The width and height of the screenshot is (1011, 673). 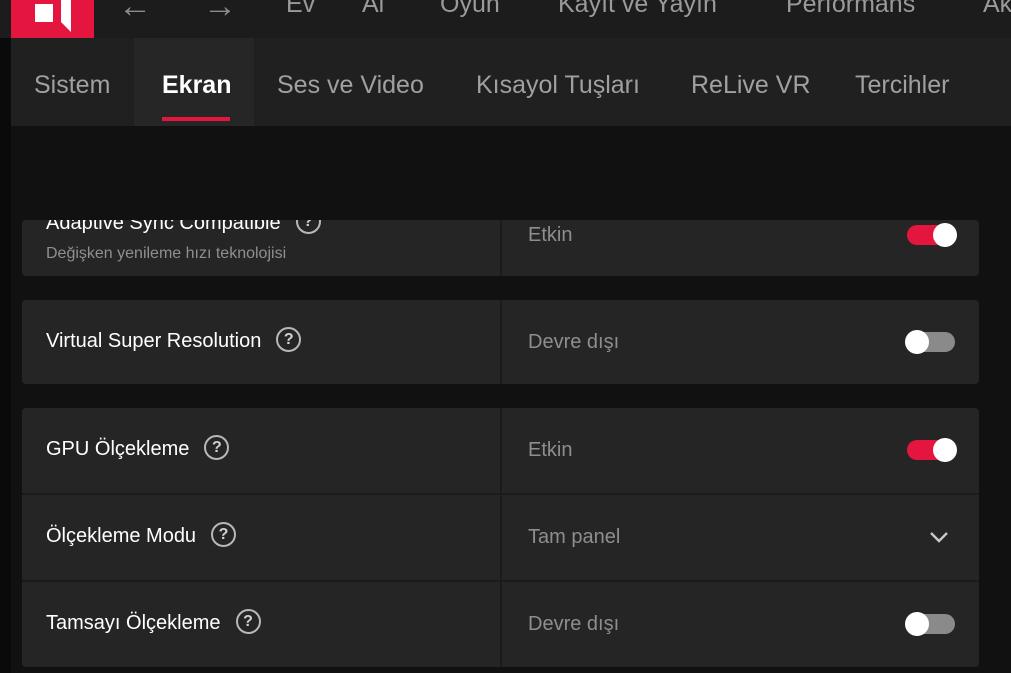 I want to click on tamsayi-olcekleme-toggle, so click(x=930, y=624).